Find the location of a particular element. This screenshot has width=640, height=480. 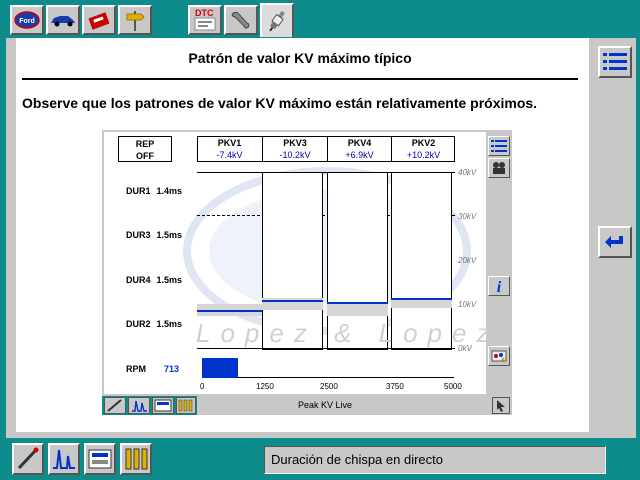

rpm-tick: 3750 is located at coordinates (395, 386).